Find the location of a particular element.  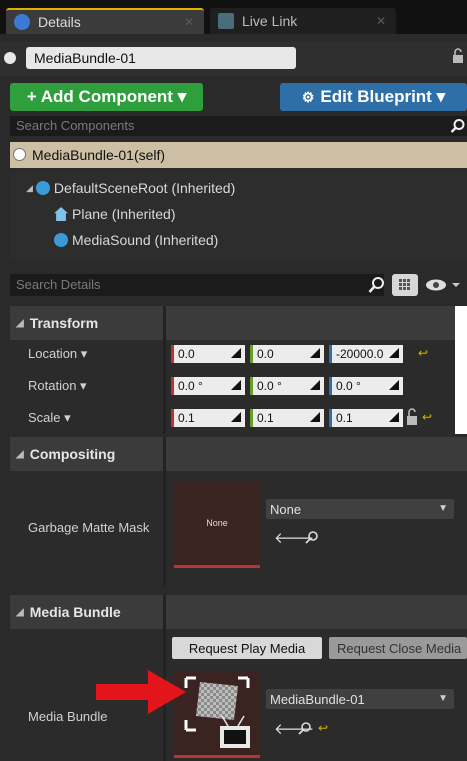

location-x-value: 0.0 is located at coordinates (186, 354).